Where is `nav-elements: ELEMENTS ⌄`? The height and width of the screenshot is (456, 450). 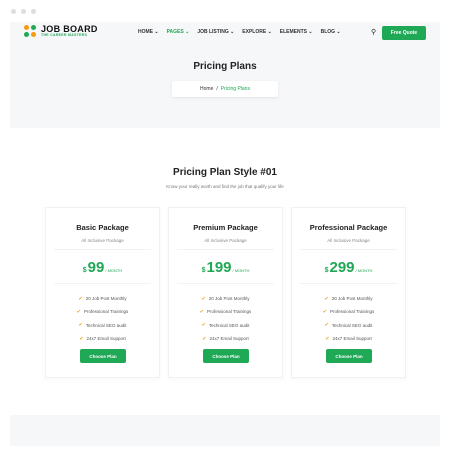
nav-elements: ELEMENTS ⌄ is located at coordinates (296, 32).